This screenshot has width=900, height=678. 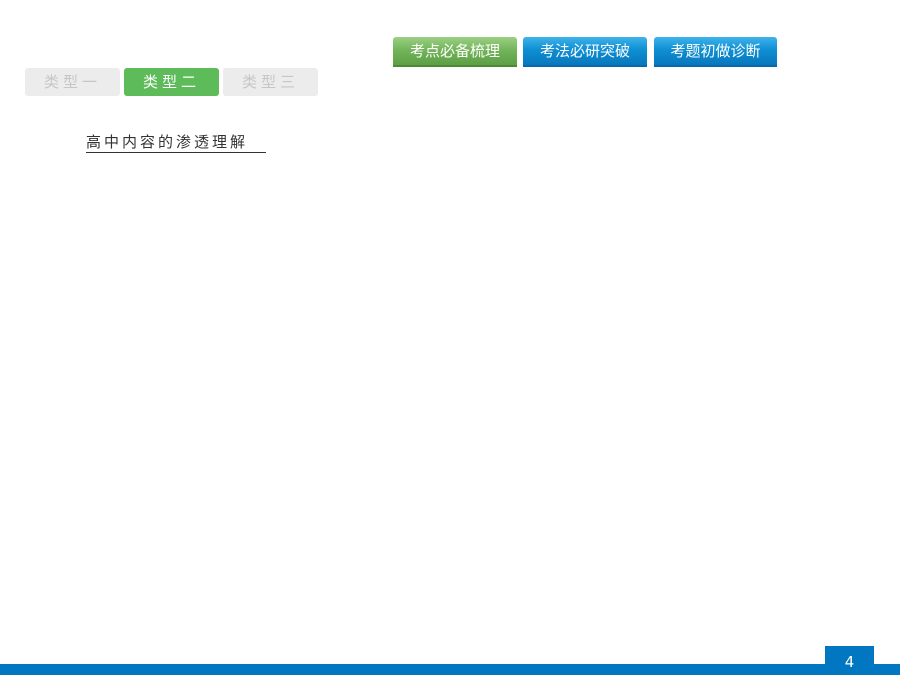 What do you see at coordinates (450, 669) in the screenshot?
I see `footer-bar` at bounding box center [450, 669].